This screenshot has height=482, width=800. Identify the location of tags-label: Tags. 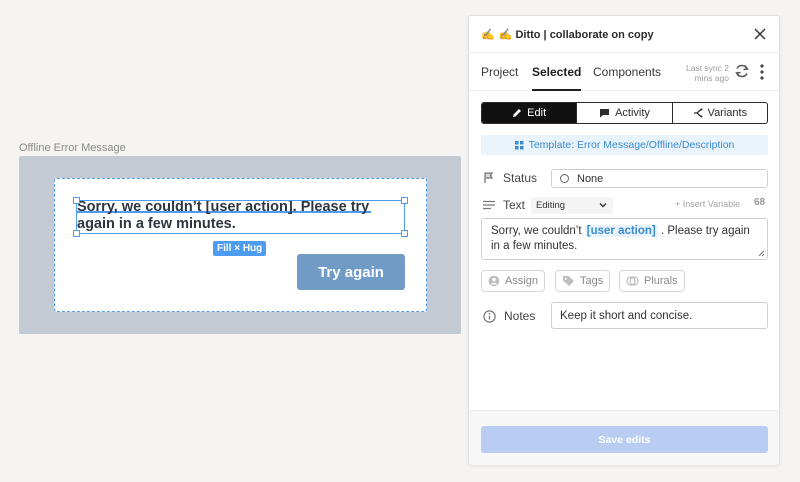
(592, 281).